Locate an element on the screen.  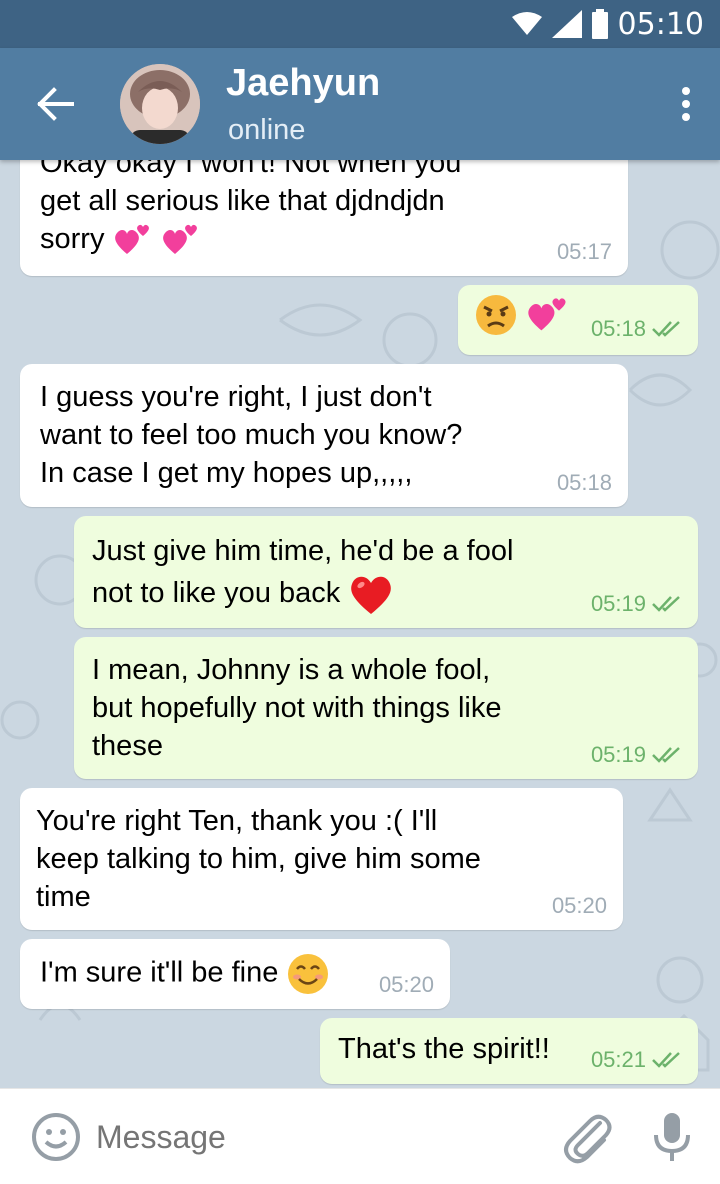
contact-status: online is located at coordinates (267, 130).